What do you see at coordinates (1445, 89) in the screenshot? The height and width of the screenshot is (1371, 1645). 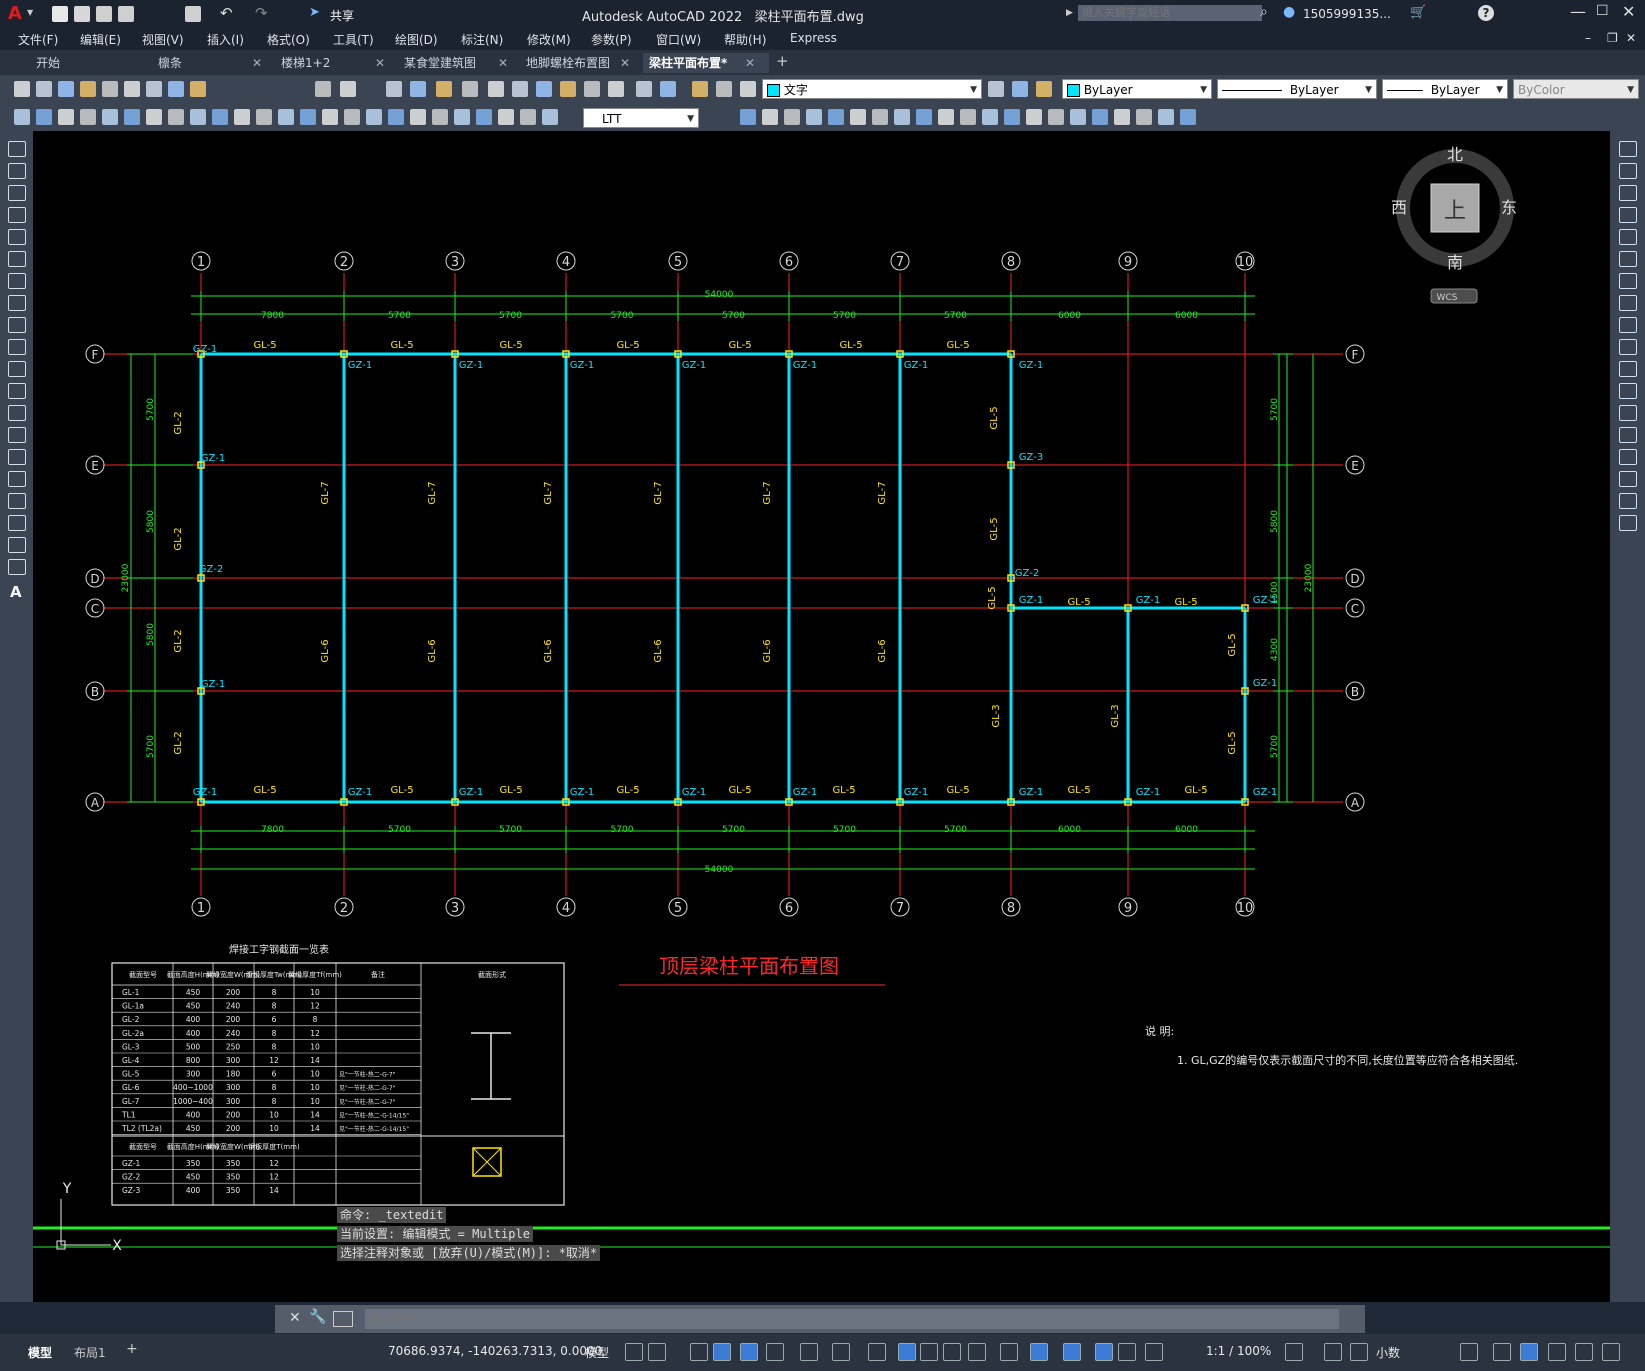 I see `lineweight-dropdown: ByLayer ▼` at bounding box center [1445, 89].